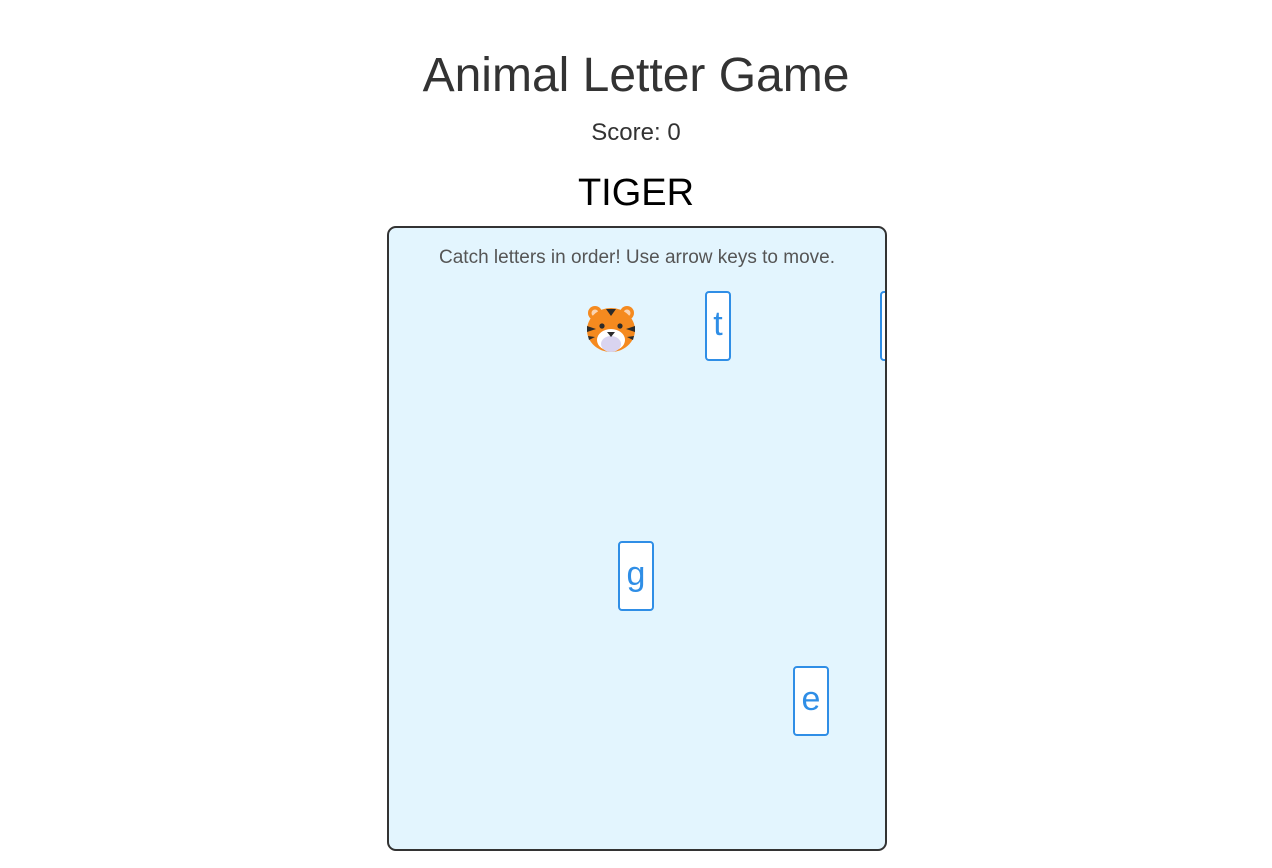  I want to click on falling-letter-tile: g, so click(636, 576).